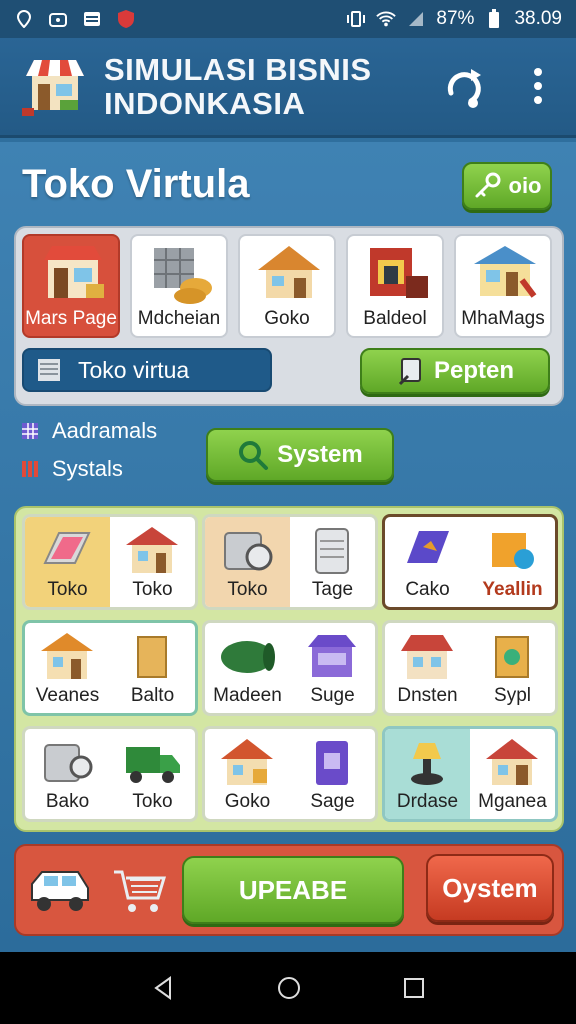 The width and height of the screenshot is (576, 1024). I want to click on signal-icon, so click(416, 19).